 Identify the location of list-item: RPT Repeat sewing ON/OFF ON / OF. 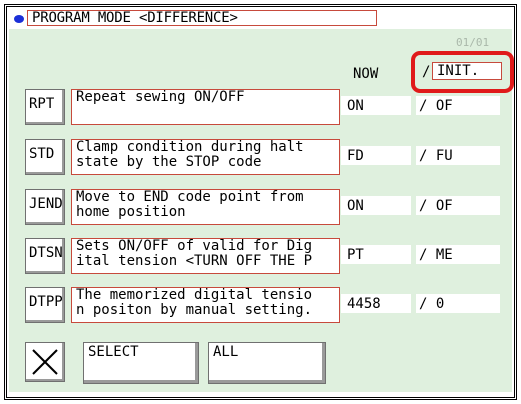
(260, 111).